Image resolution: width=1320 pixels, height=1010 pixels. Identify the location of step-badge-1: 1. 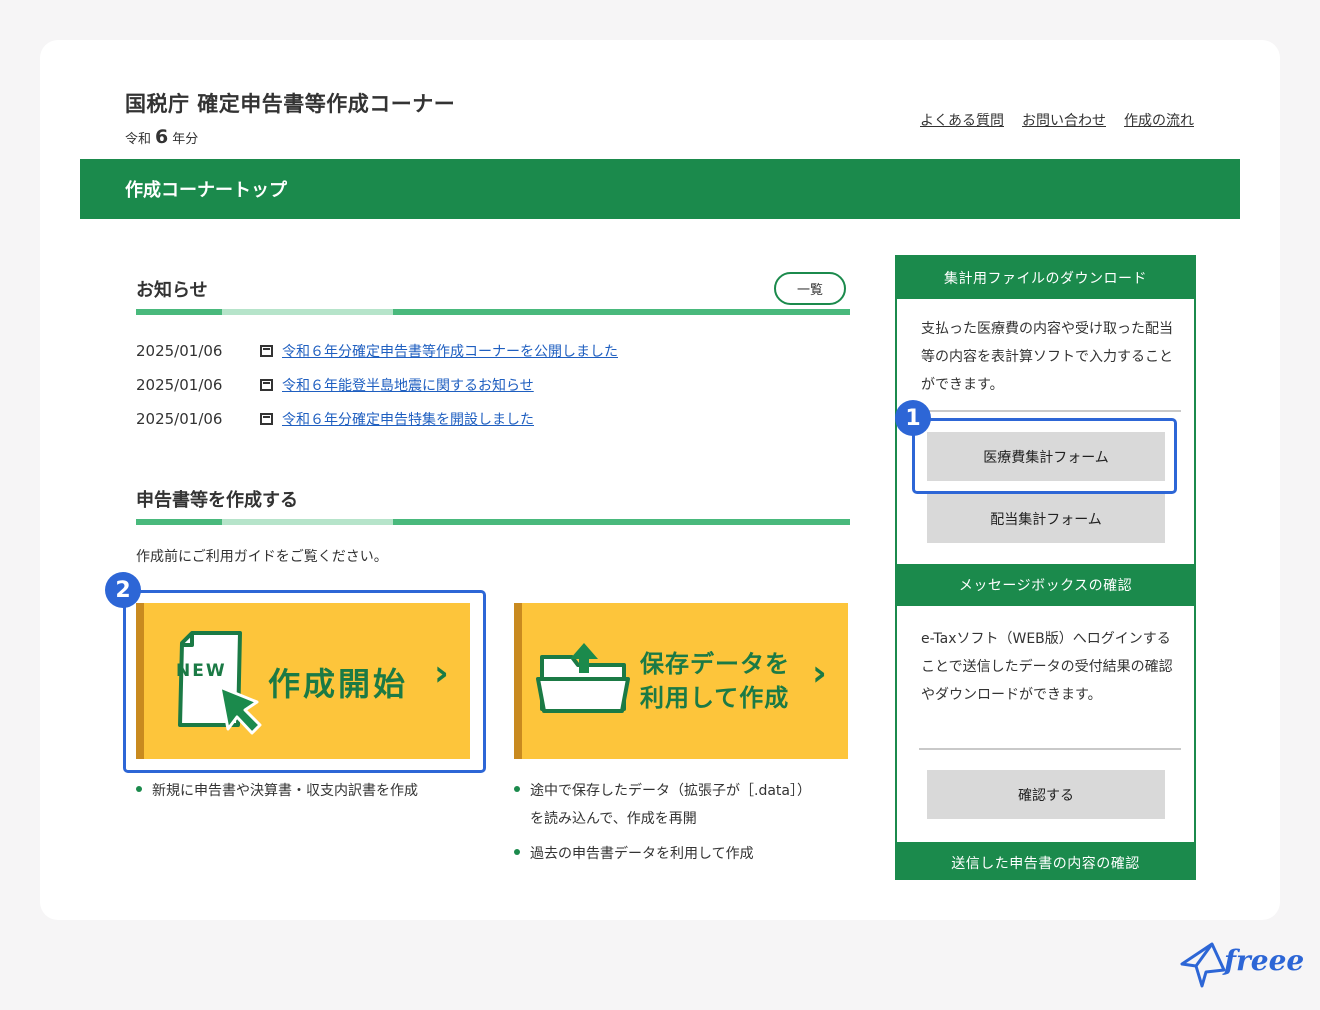
(913, 418).